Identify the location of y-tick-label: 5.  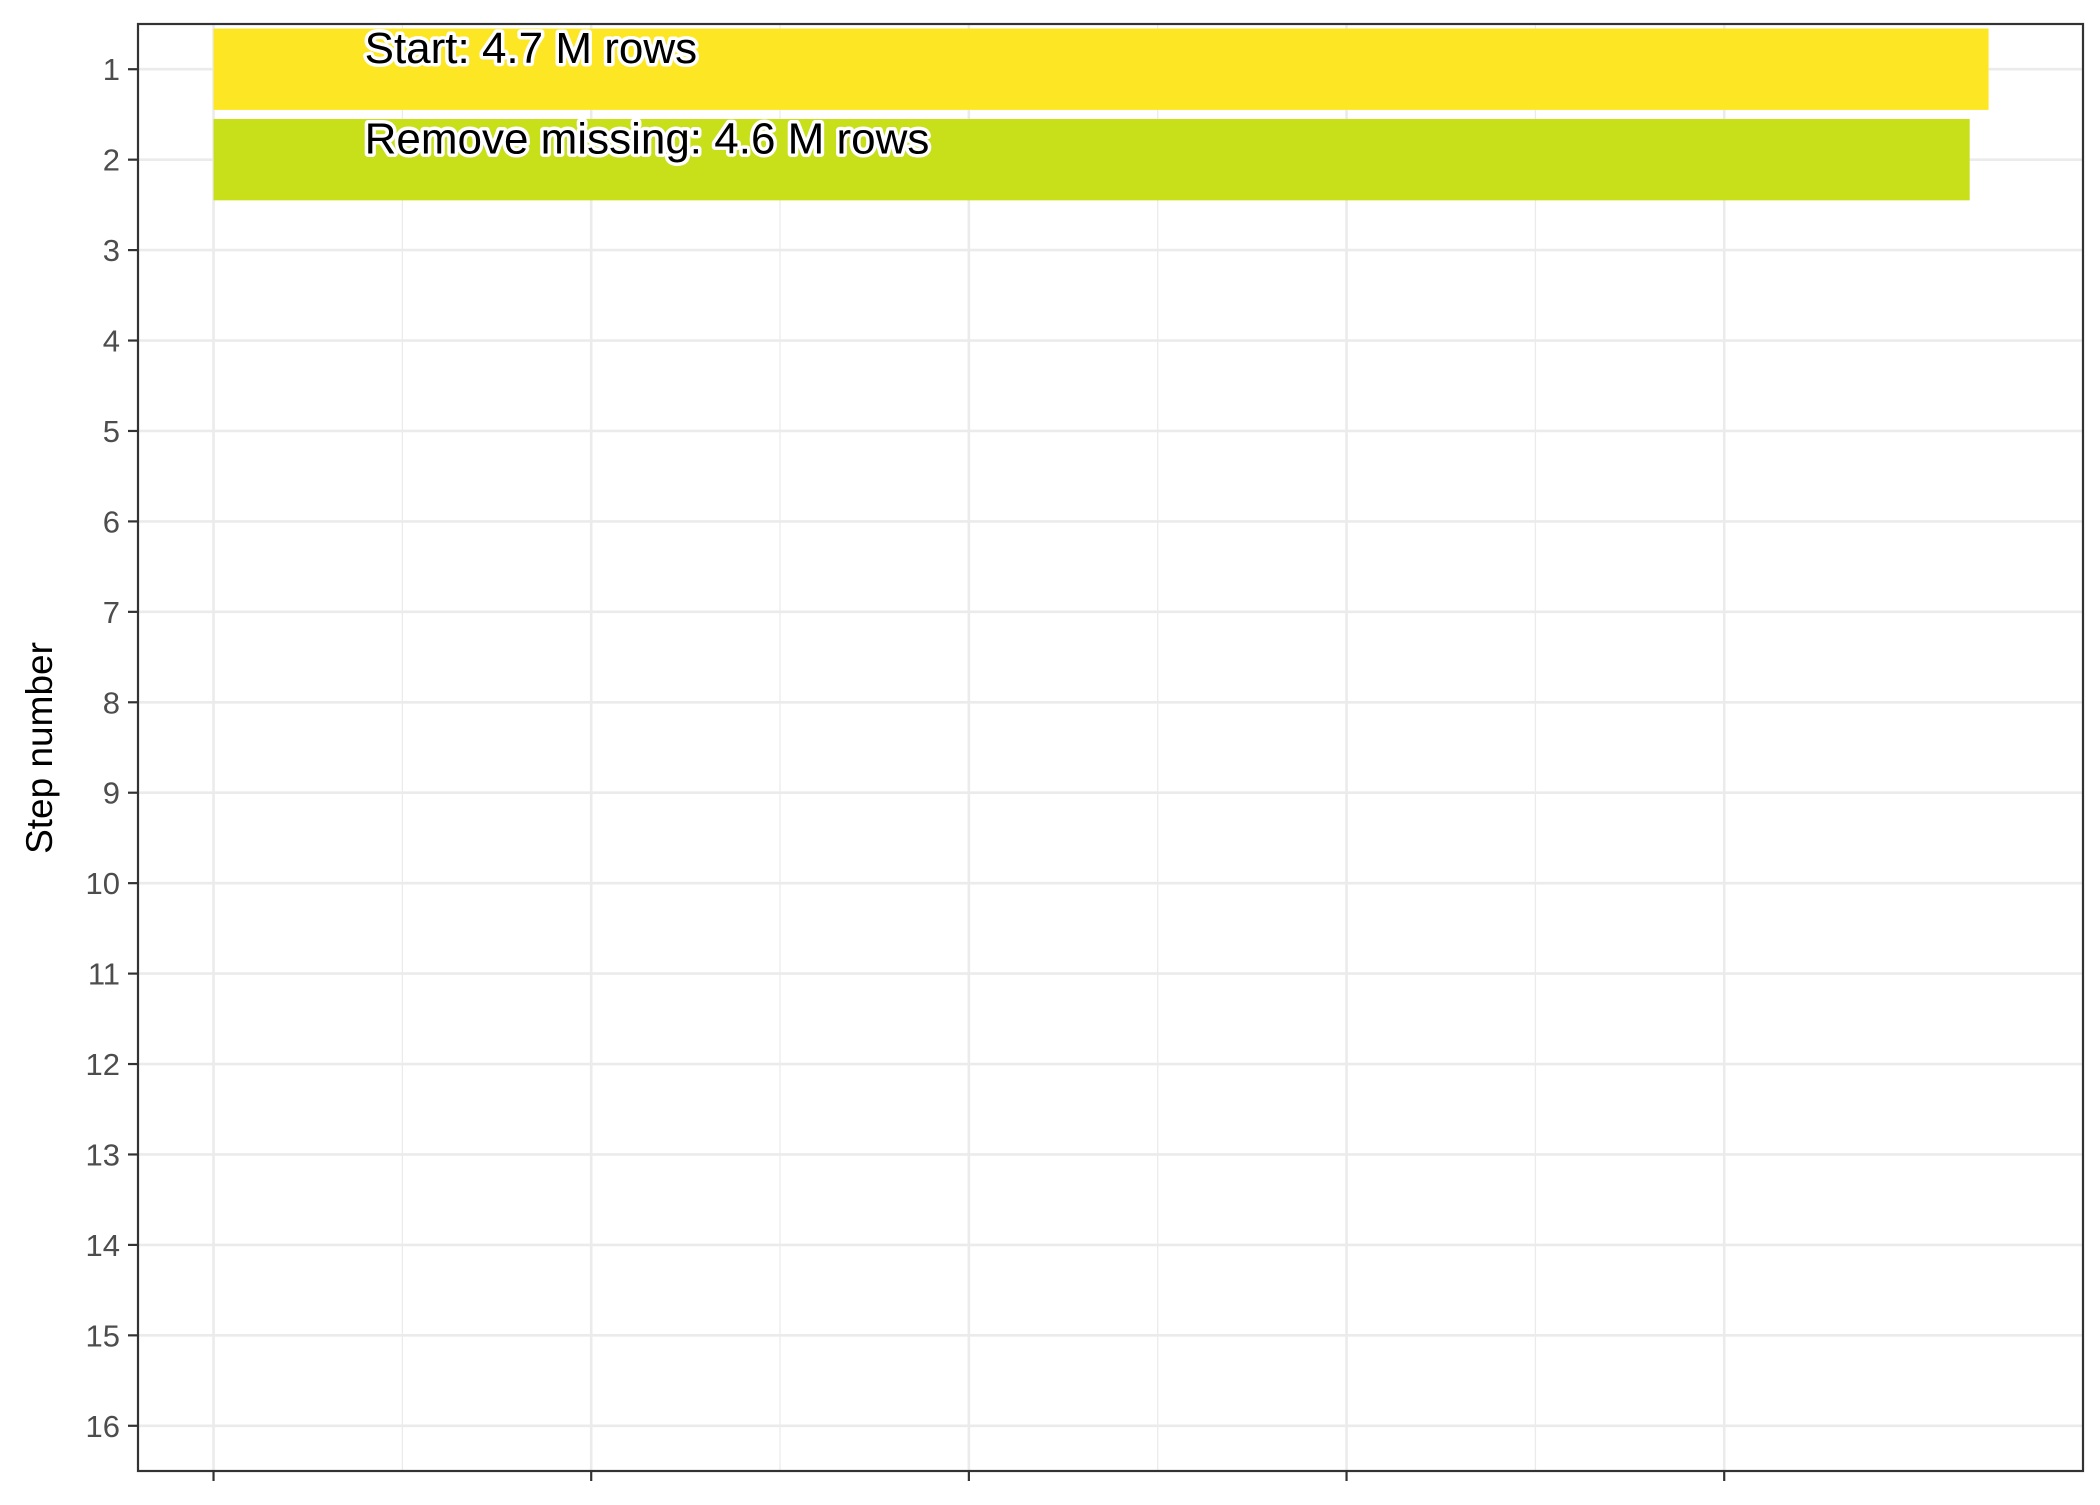
(111, 431).